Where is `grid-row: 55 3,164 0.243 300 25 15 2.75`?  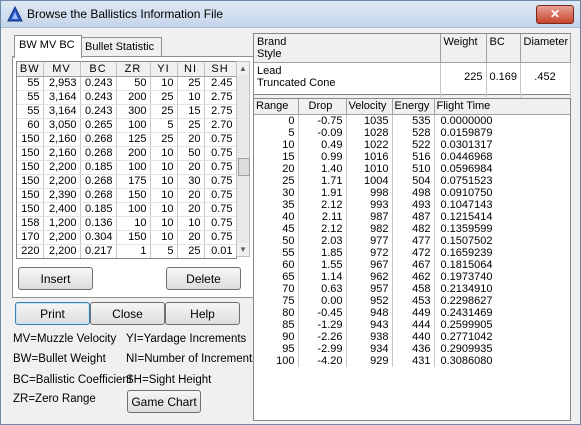 grid-row: 55 3,164 0.243 300 25 15 2.75 is located at coordinates (126, 111).